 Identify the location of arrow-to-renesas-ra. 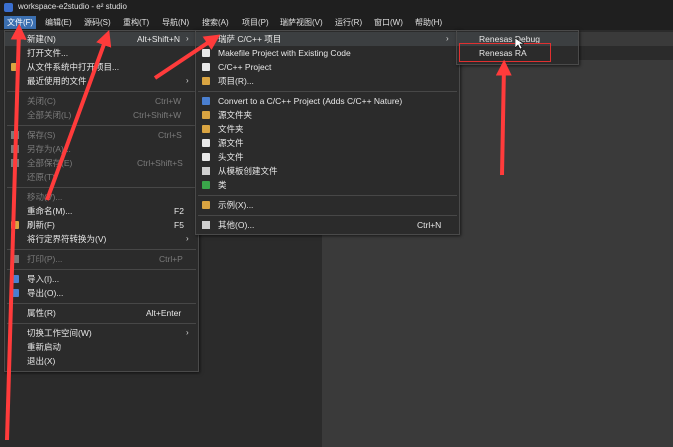
(503, 117).